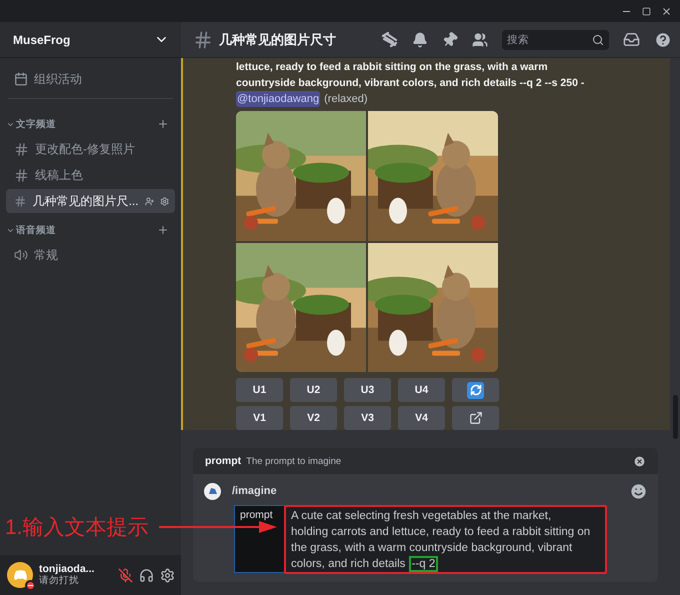  I want to click on prompt-input: A cute cat selecting fresh vegetables at the market, holding carrots and lettuce, ready to feed a rabbit sitting on the grass, with a warm countryside background, vibrant colors, and rich details --q 2, so click(445, 539).